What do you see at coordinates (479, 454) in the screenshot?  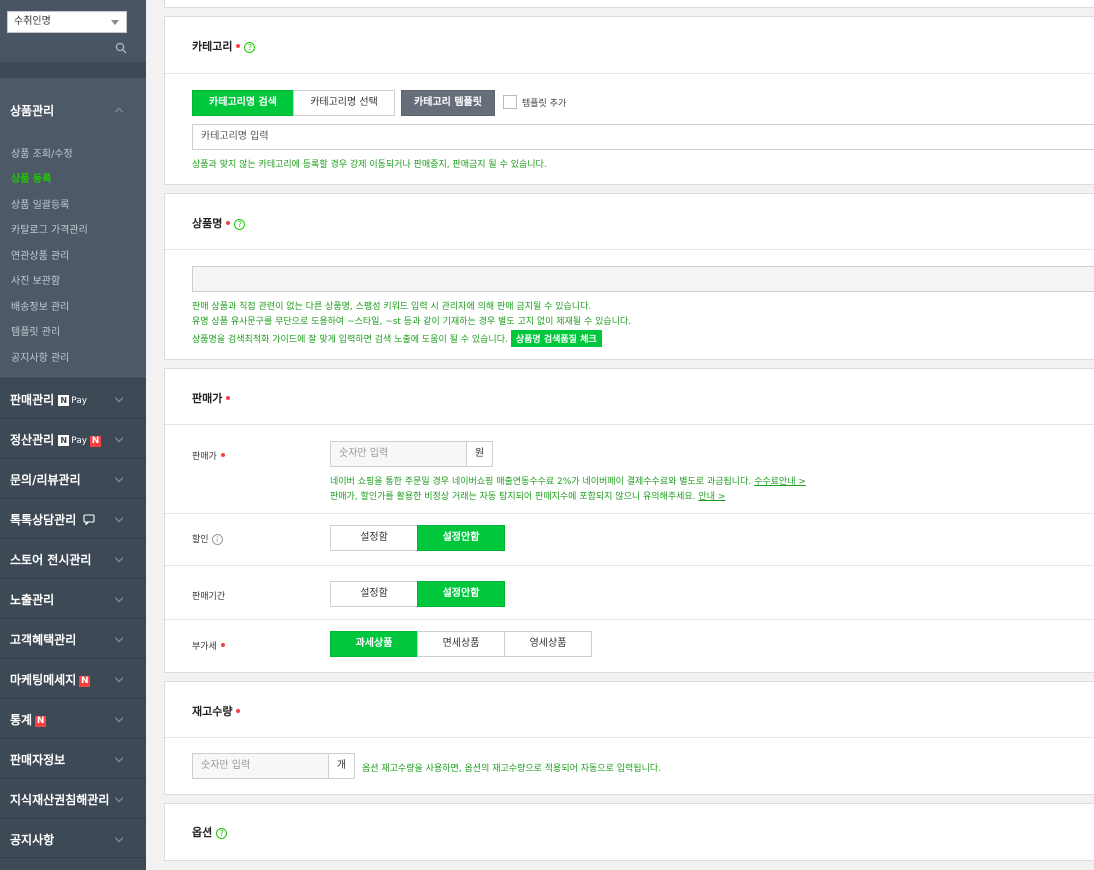 I see `price-unit: 원` at bounding box center [479, 454].